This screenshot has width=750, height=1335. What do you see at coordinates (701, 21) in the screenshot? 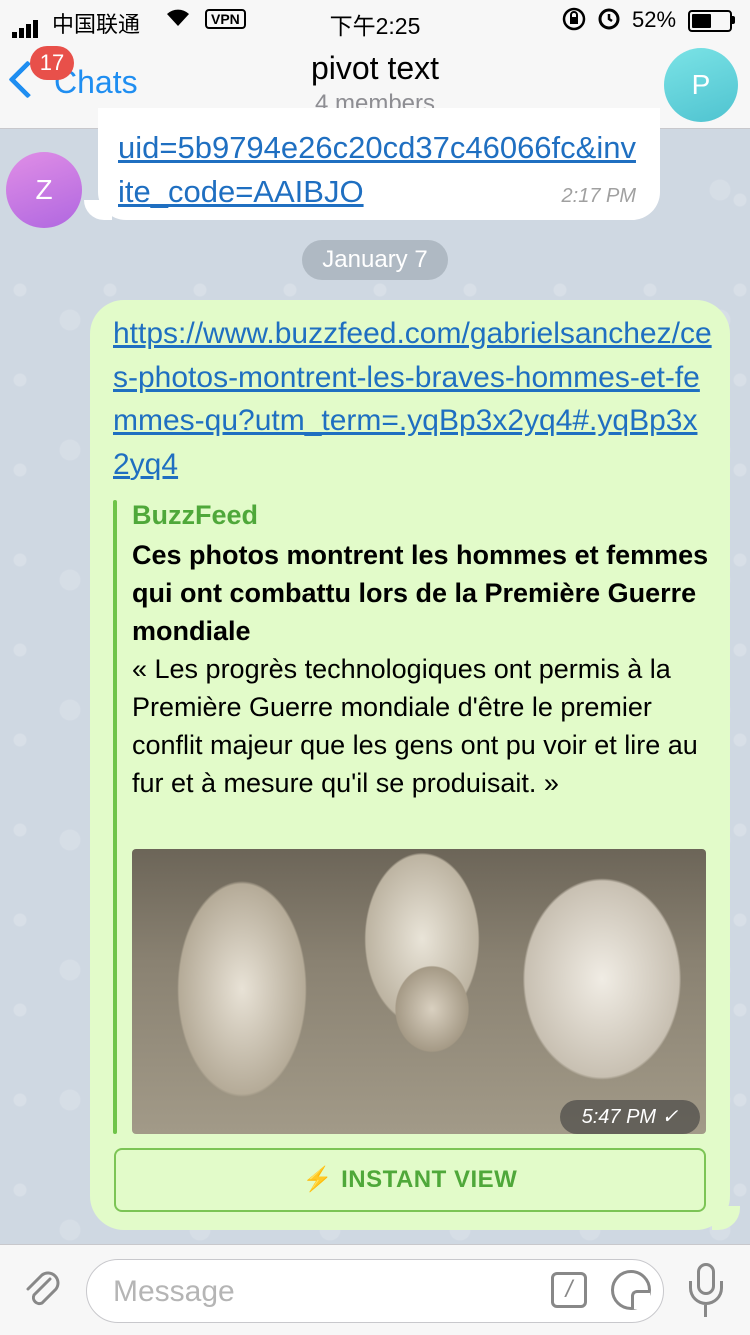
I see `battery-level-fill` at bounding box center [701, 21].